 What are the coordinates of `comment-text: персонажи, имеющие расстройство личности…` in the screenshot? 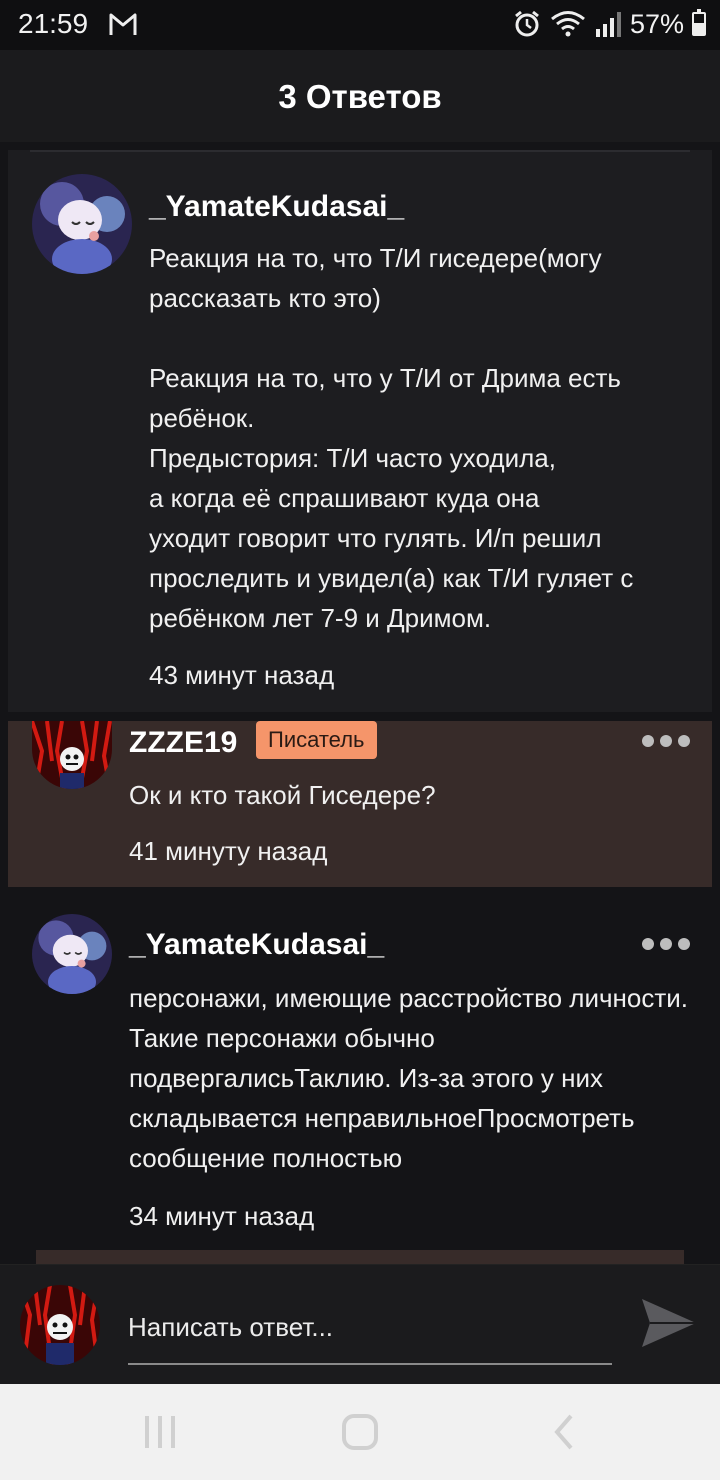 It's located at (414, 1078).